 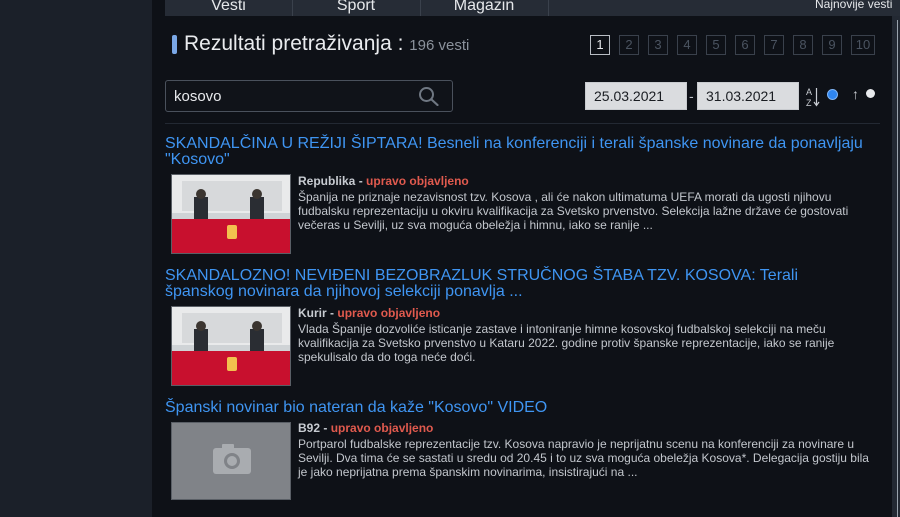 What do you see at coordinates (382, 428) in the screenshot?
I see `article-3-status: upravo objavljeno` at bounding box center [382, 428].